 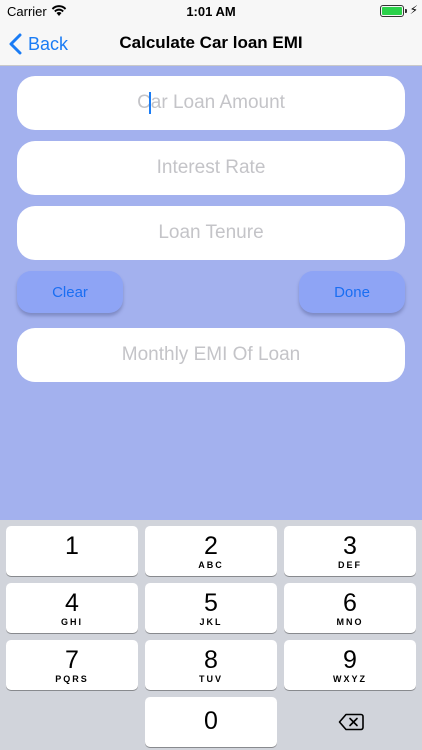 What do you see at coordinates (350, 546) in the screenshot?
I see `key-digit: 3` at bounding box center [350, 546].